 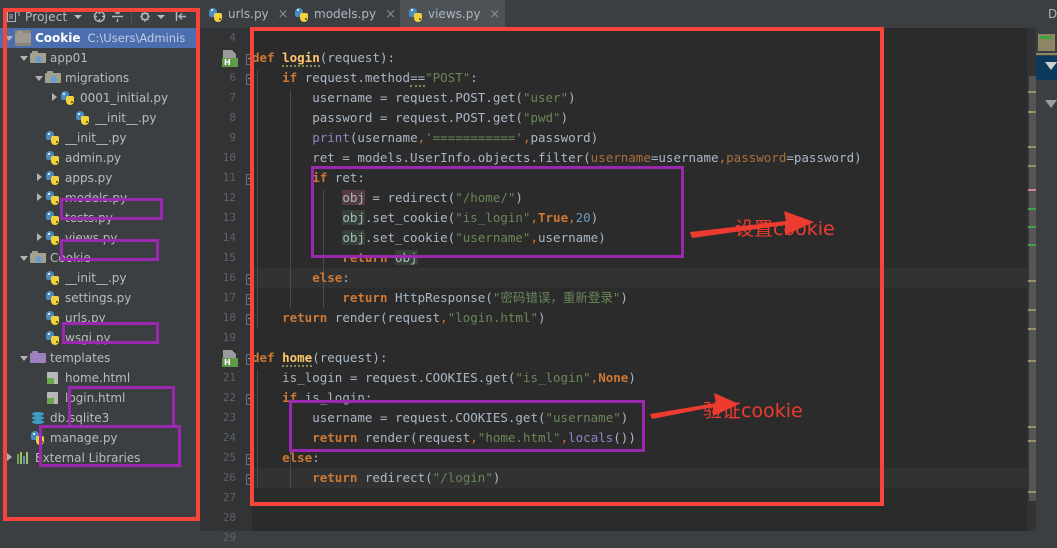 What do you see at coordinates (80, 418) in the screenshot?
I see `tree-item-label: db.sqlite3` at bounding box center [80, 418].